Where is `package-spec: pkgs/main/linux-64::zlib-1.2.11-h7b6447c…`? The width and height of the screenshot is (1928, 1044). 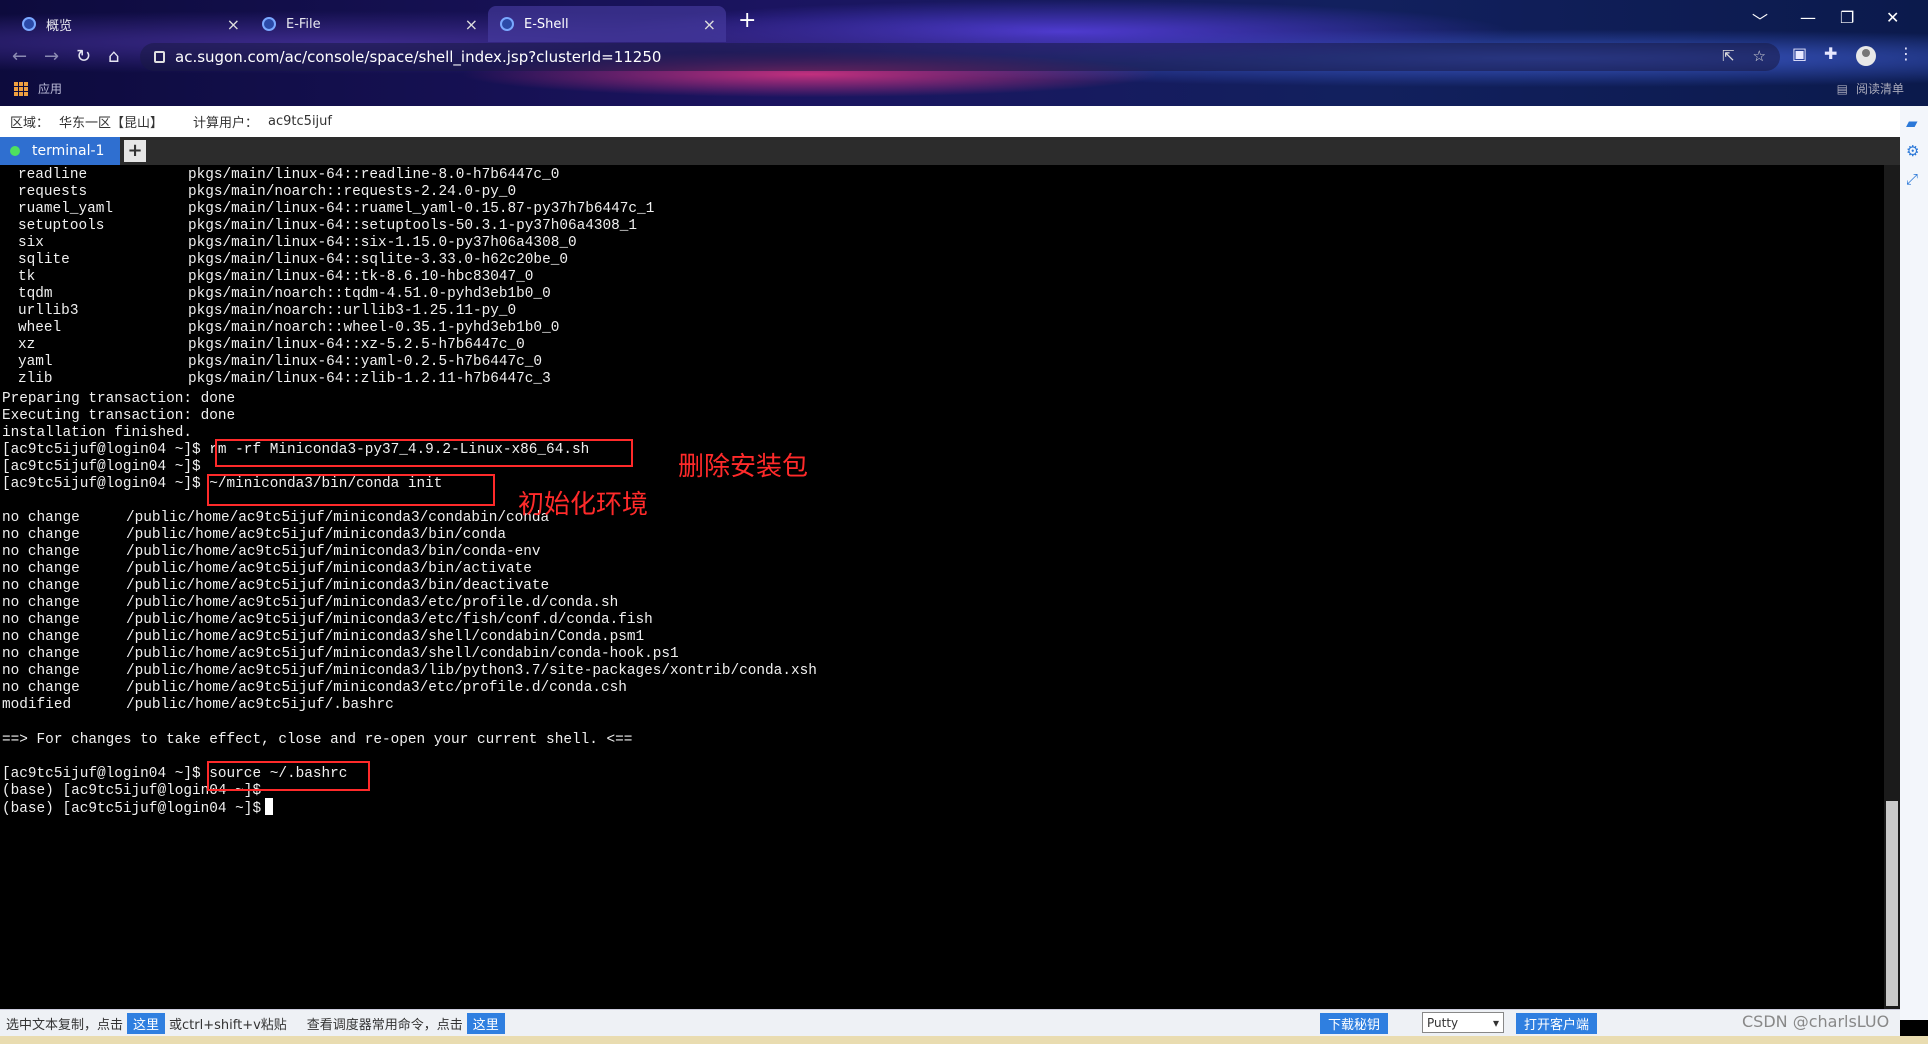 package-spec: pkgs/main/linux-64::zlib-1.2.11-h7b6447c… is located at coordinates (369, 379).